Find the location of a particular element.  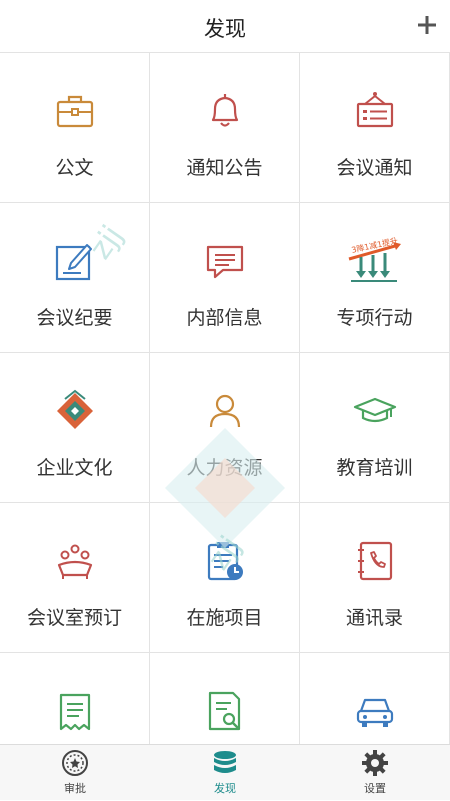

bottom-tab-bar: 审批 发现 设置 is located at coordinates (225, 772).